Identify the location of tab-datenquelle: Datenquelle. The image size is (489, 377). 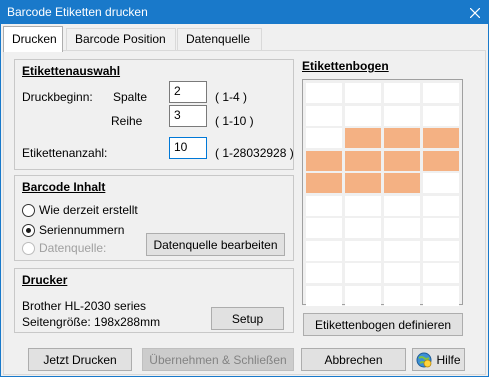
(219, 39).